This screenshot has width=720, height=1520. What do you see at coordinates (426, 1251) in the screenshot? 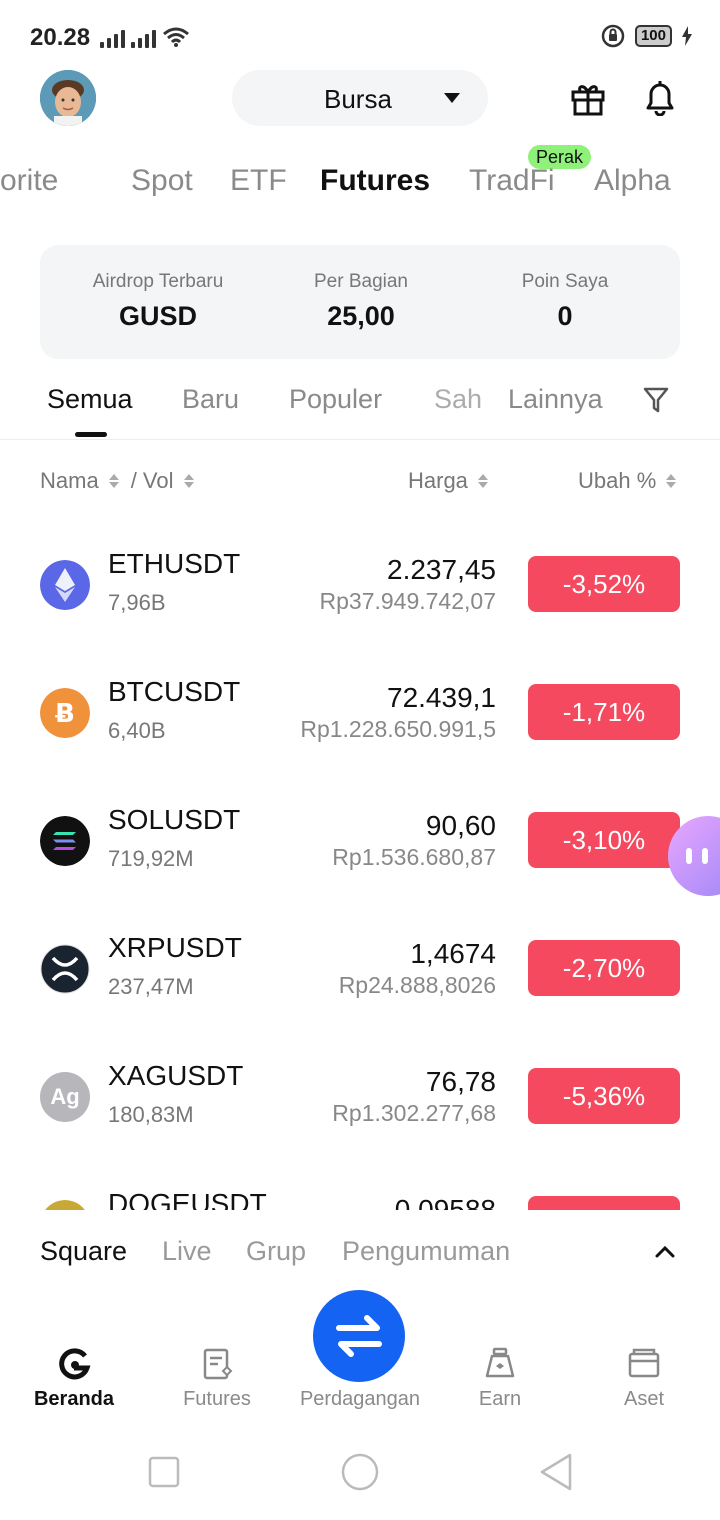
I see `feed-tab-announcements: Pengumuman` at bounding box center [426, 1251].